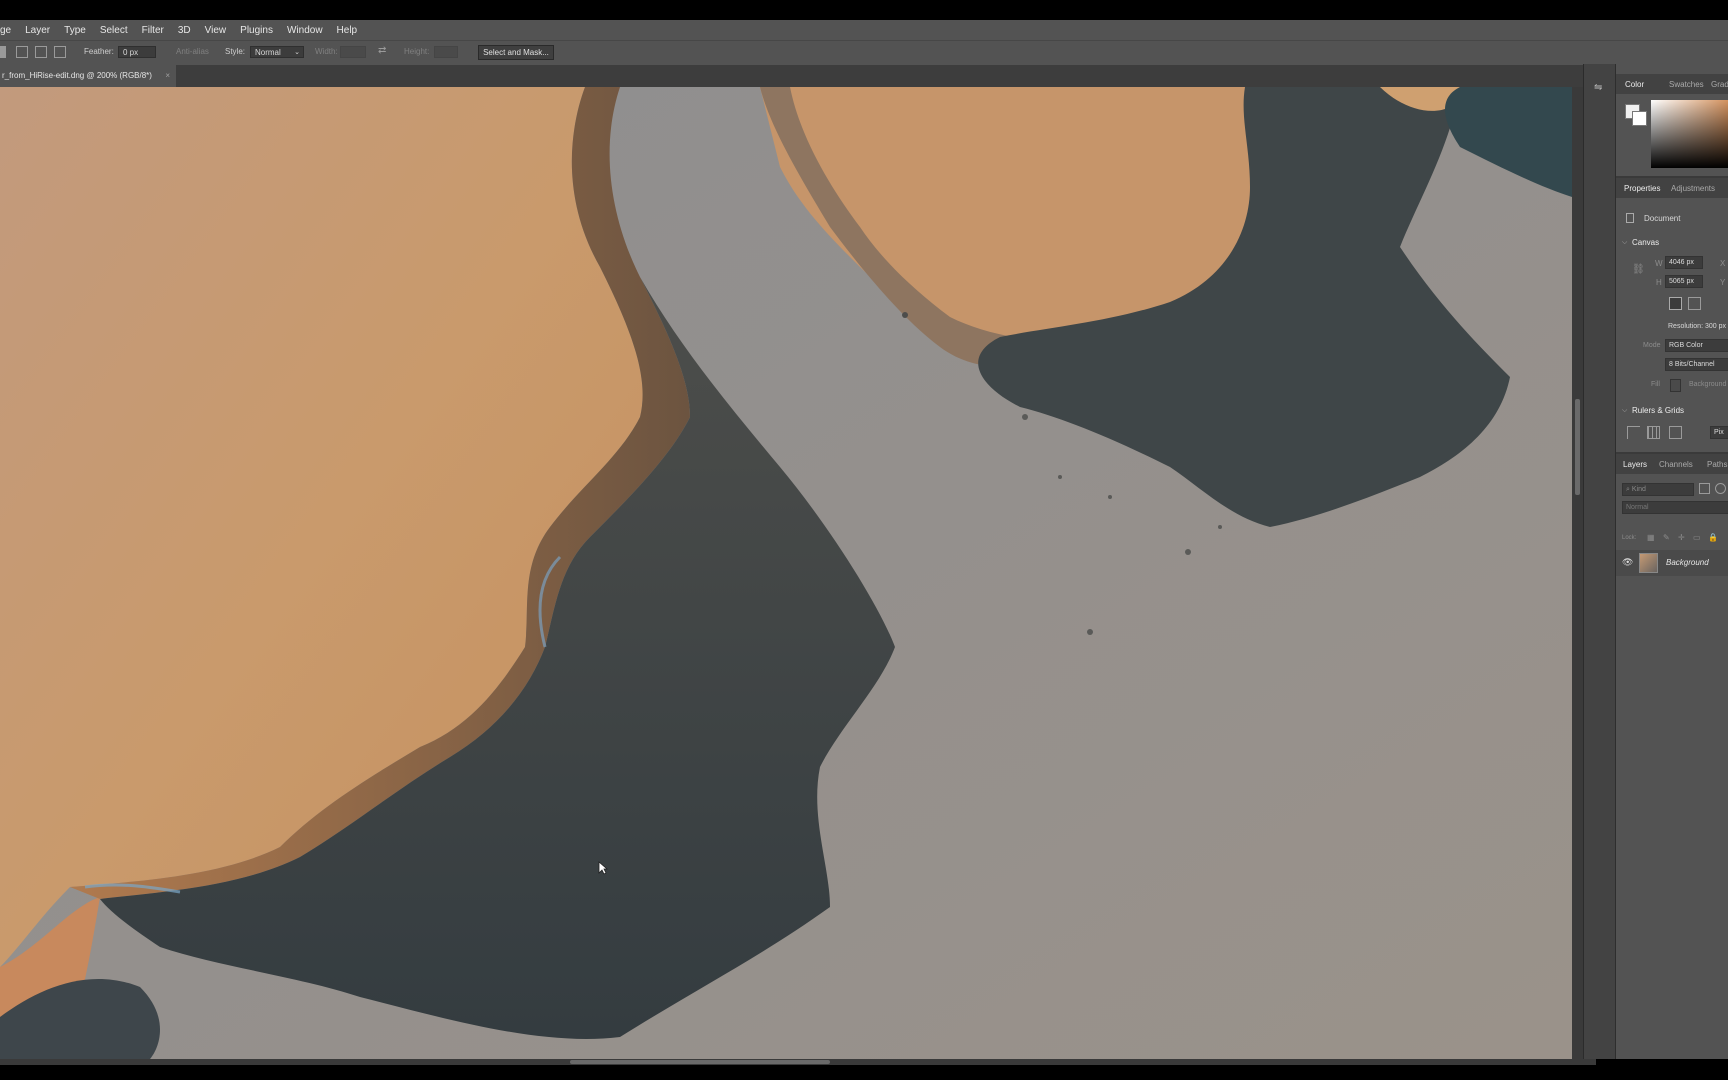 This screenshot has width=1728, height=1080. What do you see at coordinates (1659, 282) in the screenshot?
I see `height-label: H` at bounding box center [1659, 282].